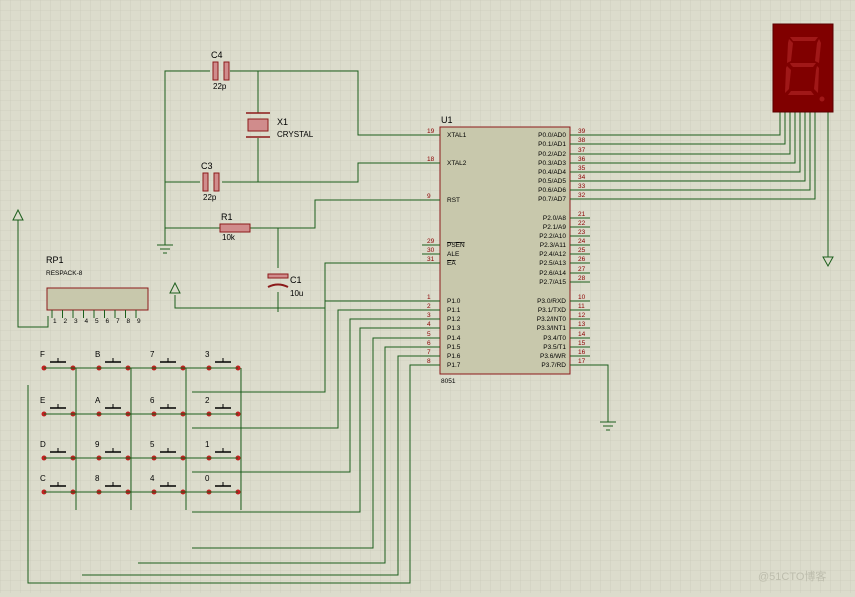  I want to click on u1-pin-number: 26, so click(582, 259).